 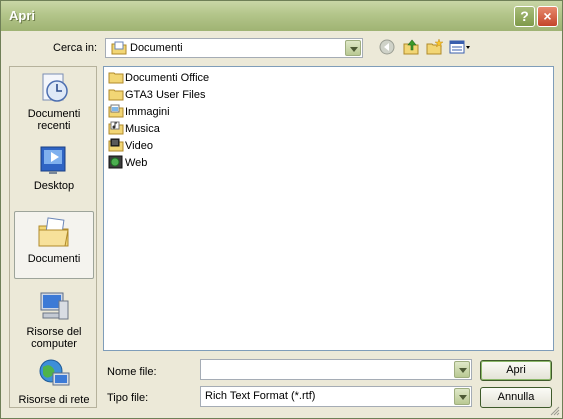 What do you see at coordinates (234, 48) in the screenshot?
I see `lookin-combo: Documenti` at bounding box center [234, 48].